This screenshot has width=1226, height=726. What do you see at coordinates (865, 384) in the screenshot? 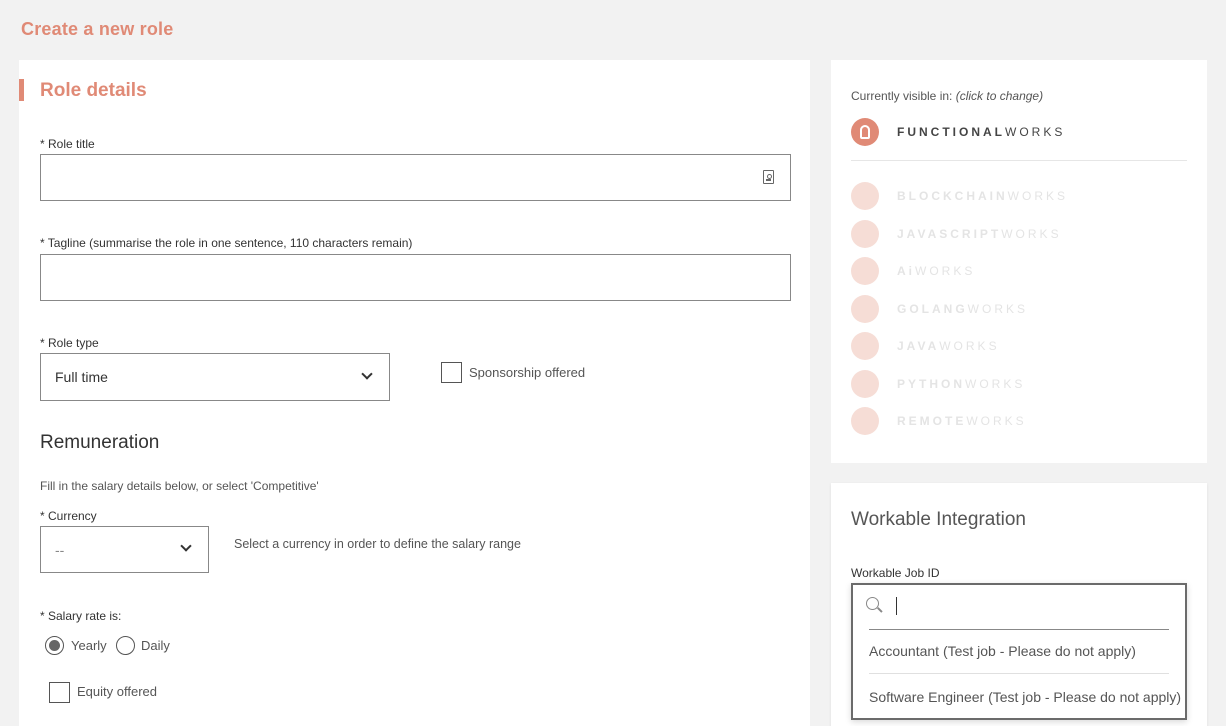
I see `python-logo-icon` at bounding box center [865, 384].